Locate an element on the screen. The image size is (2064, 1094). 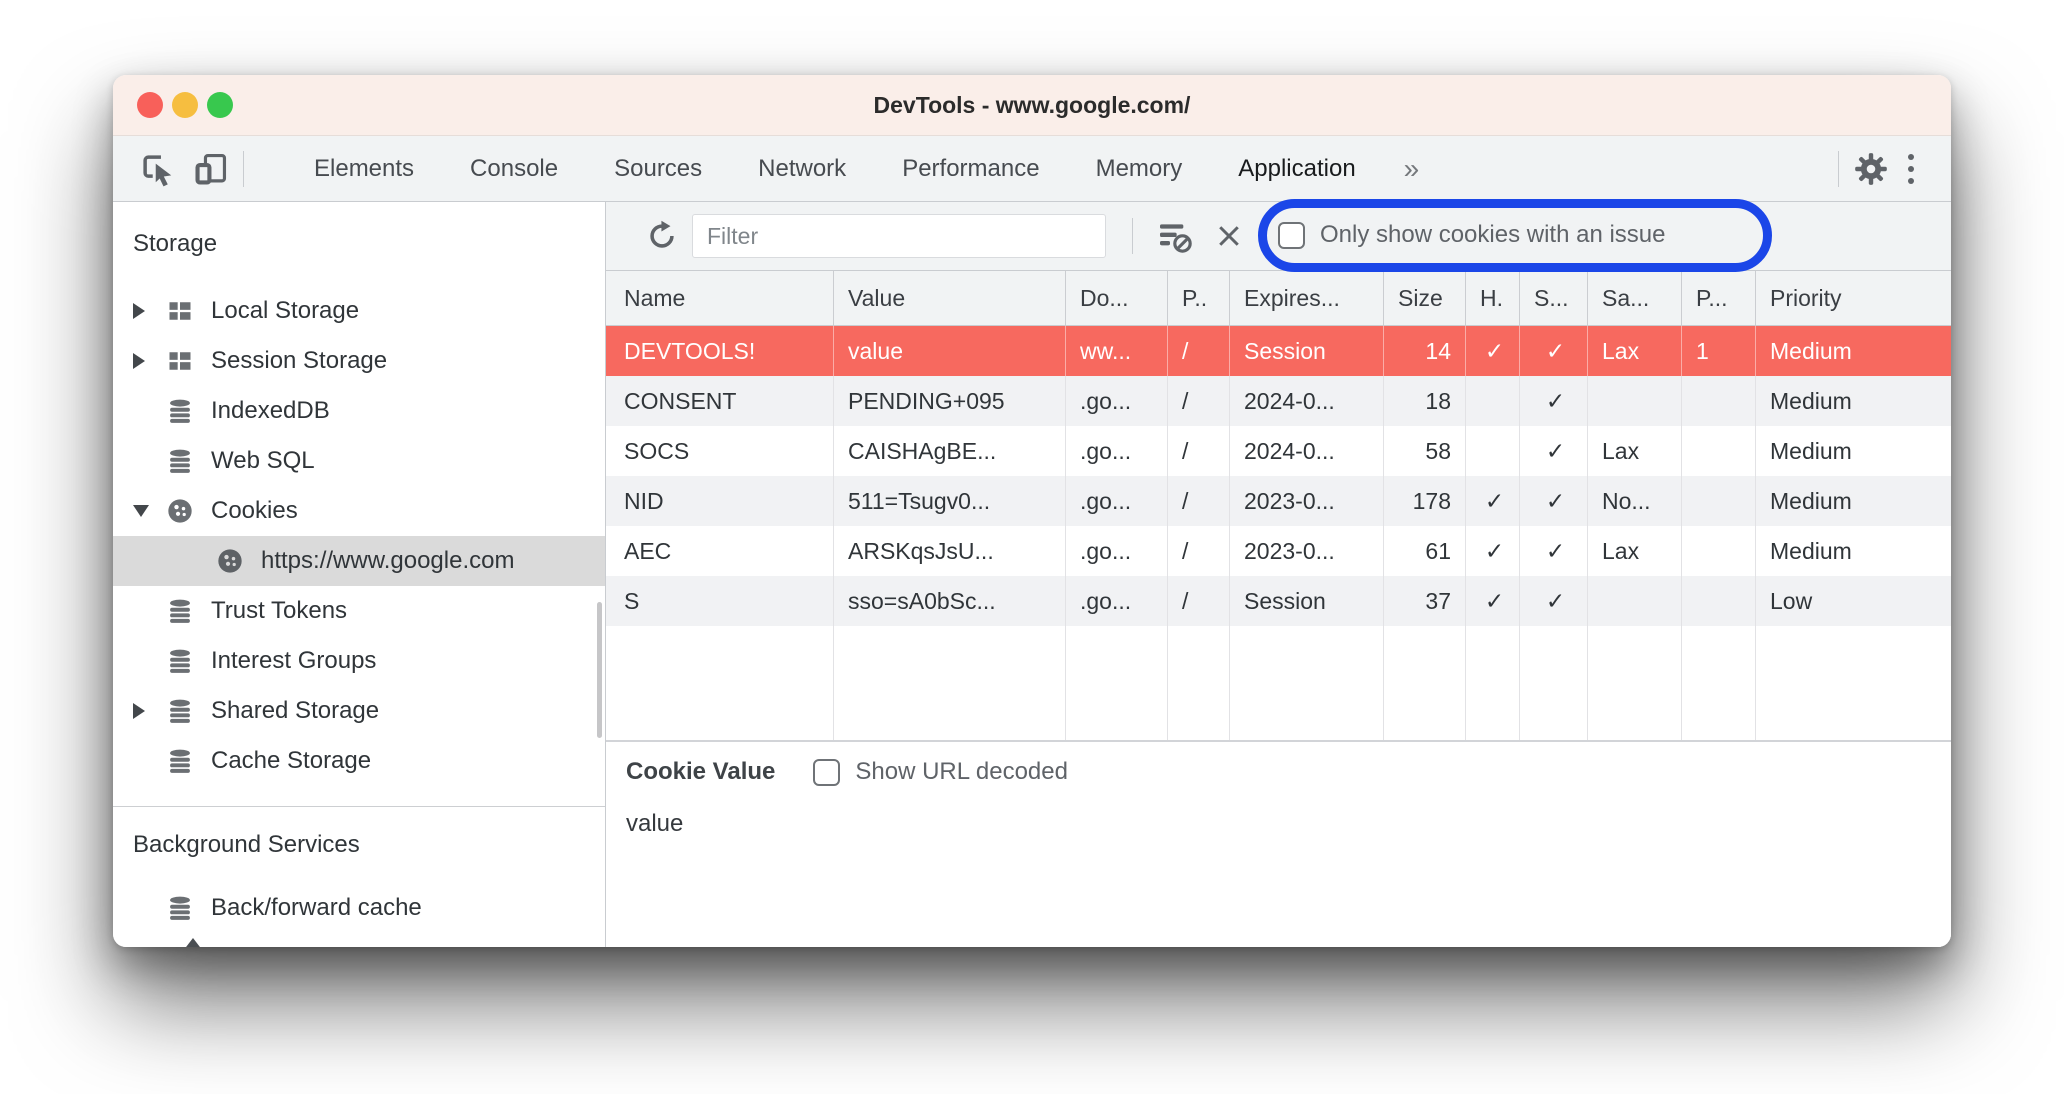
clipped-expand-icon is located at coordinates (193, 942).